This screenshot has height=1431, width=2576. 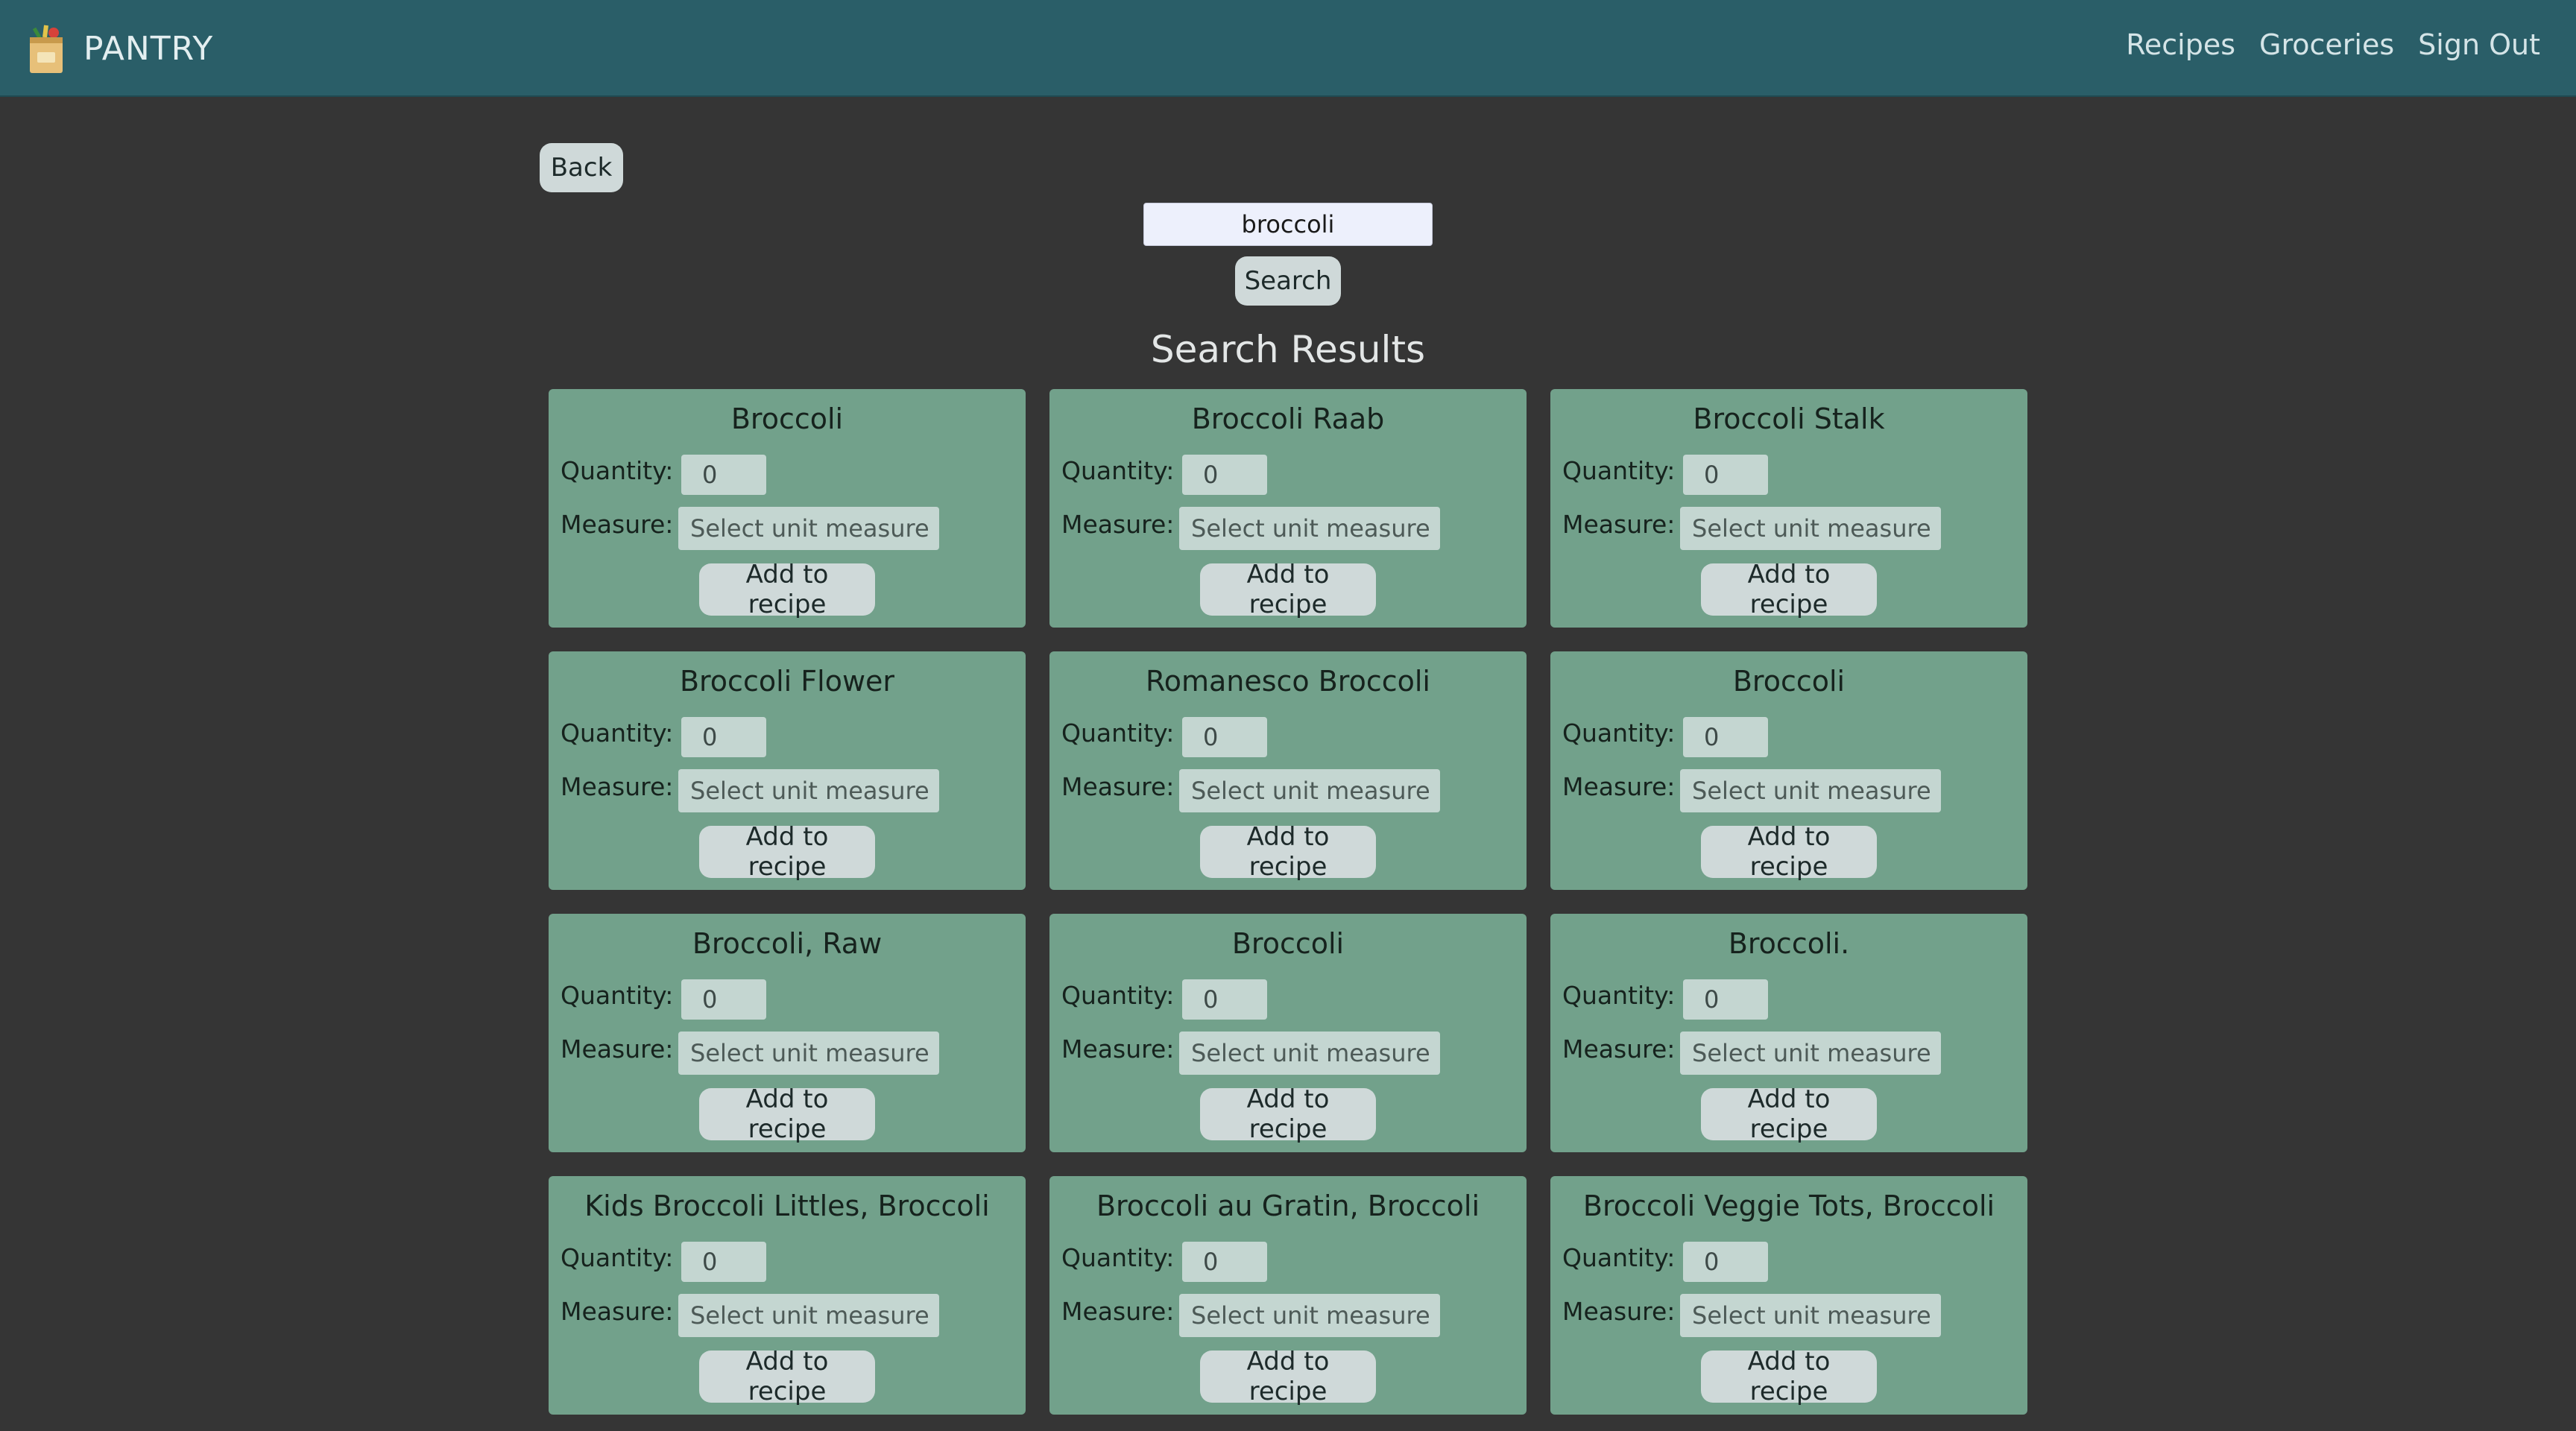 I want to click on brand: PANTRY, so click(x=118, y=49).